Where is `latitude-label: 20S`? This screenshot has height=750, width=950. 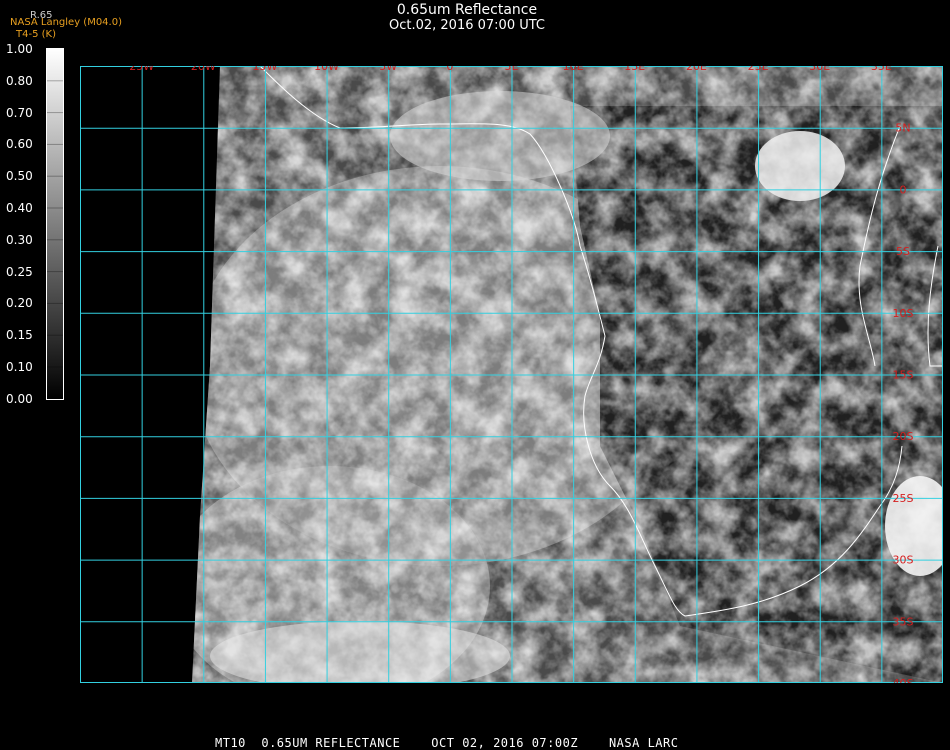 latitude-label: 20S is located at coordinates (903, 436).